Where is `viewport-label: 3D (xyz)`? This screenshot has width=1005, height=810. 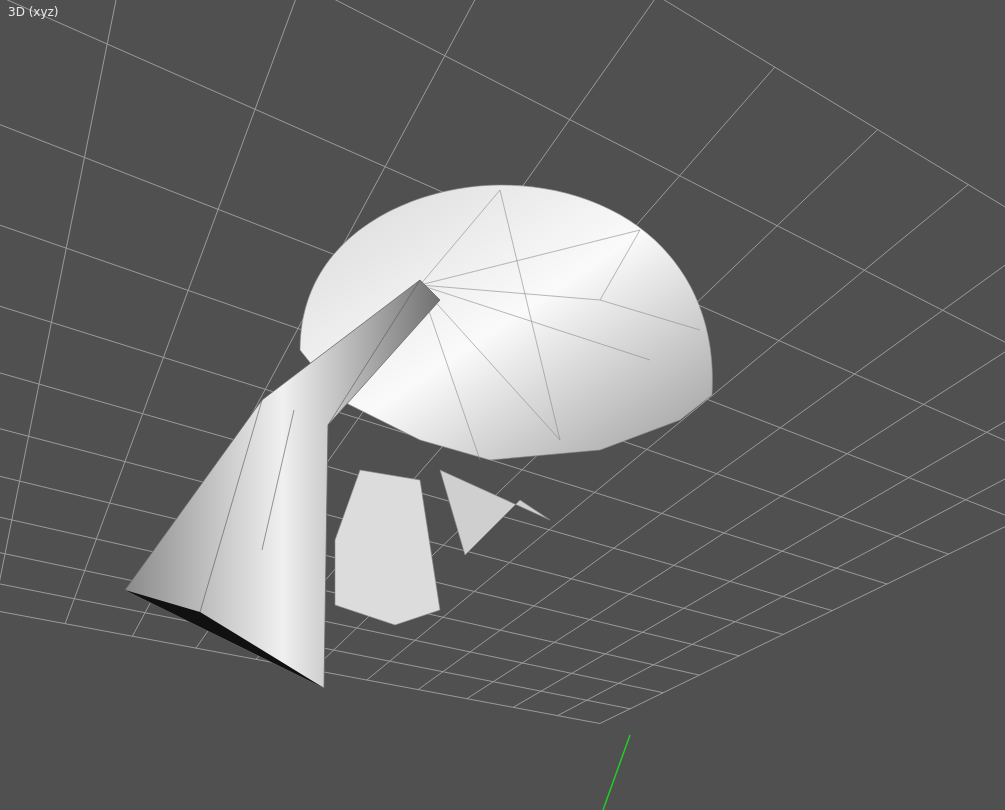
viewport-label: 3D (xyz) is located at coordinates (33, 12).